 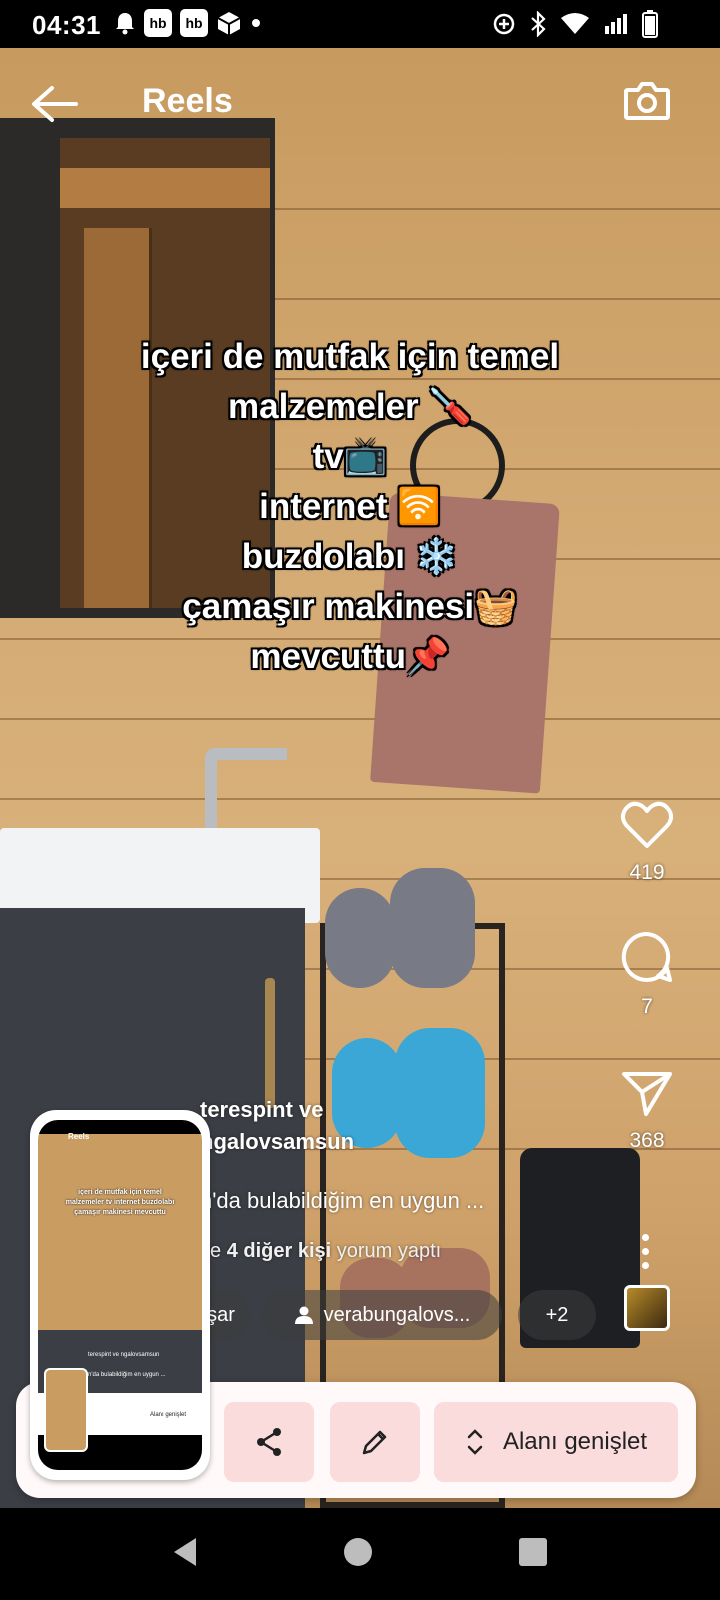 What do you see at coordinates (350, 456) in the screenshot?
I see `caption-line: tv📺` at bounding box center [350, 456].